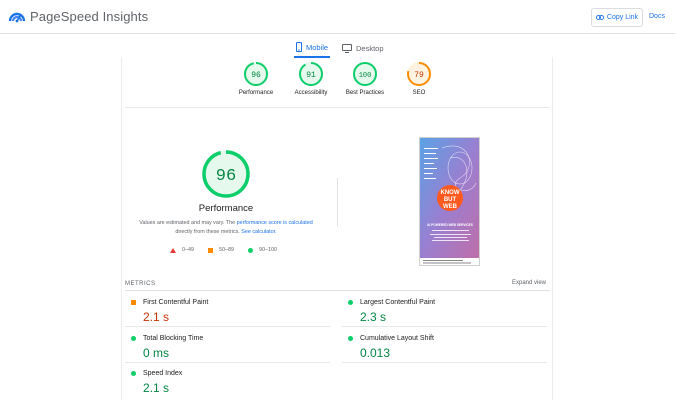 This screenshot has width=675, height=400. What do you see at coordinates (188, 223) in the screenshot?
I see `note-text: Values are estimated and may vary. The` at bounding box center [188, 223].